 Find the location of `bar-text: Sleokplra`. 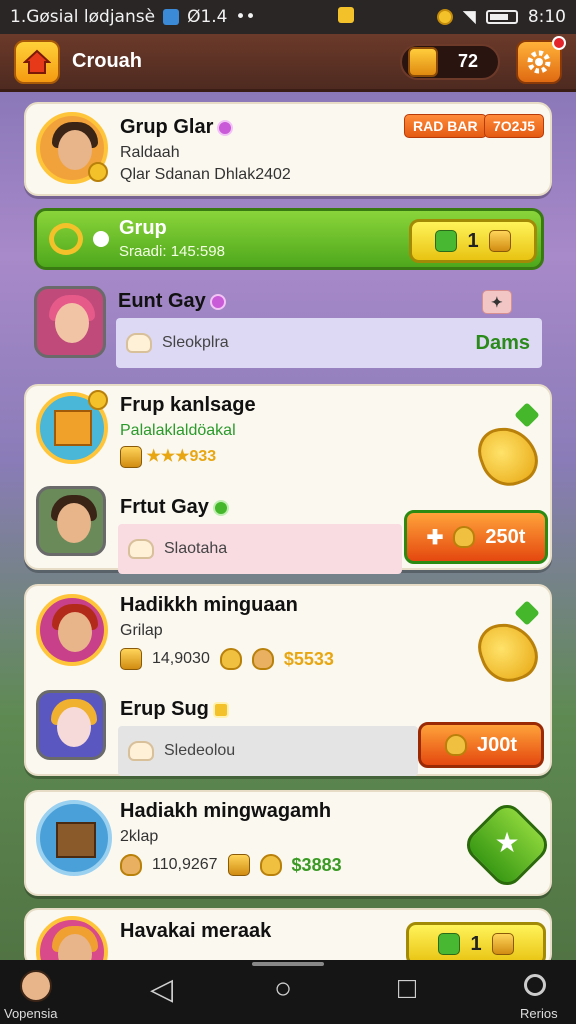

bar-text: Sleokplra is located at coordinates (195, 342).